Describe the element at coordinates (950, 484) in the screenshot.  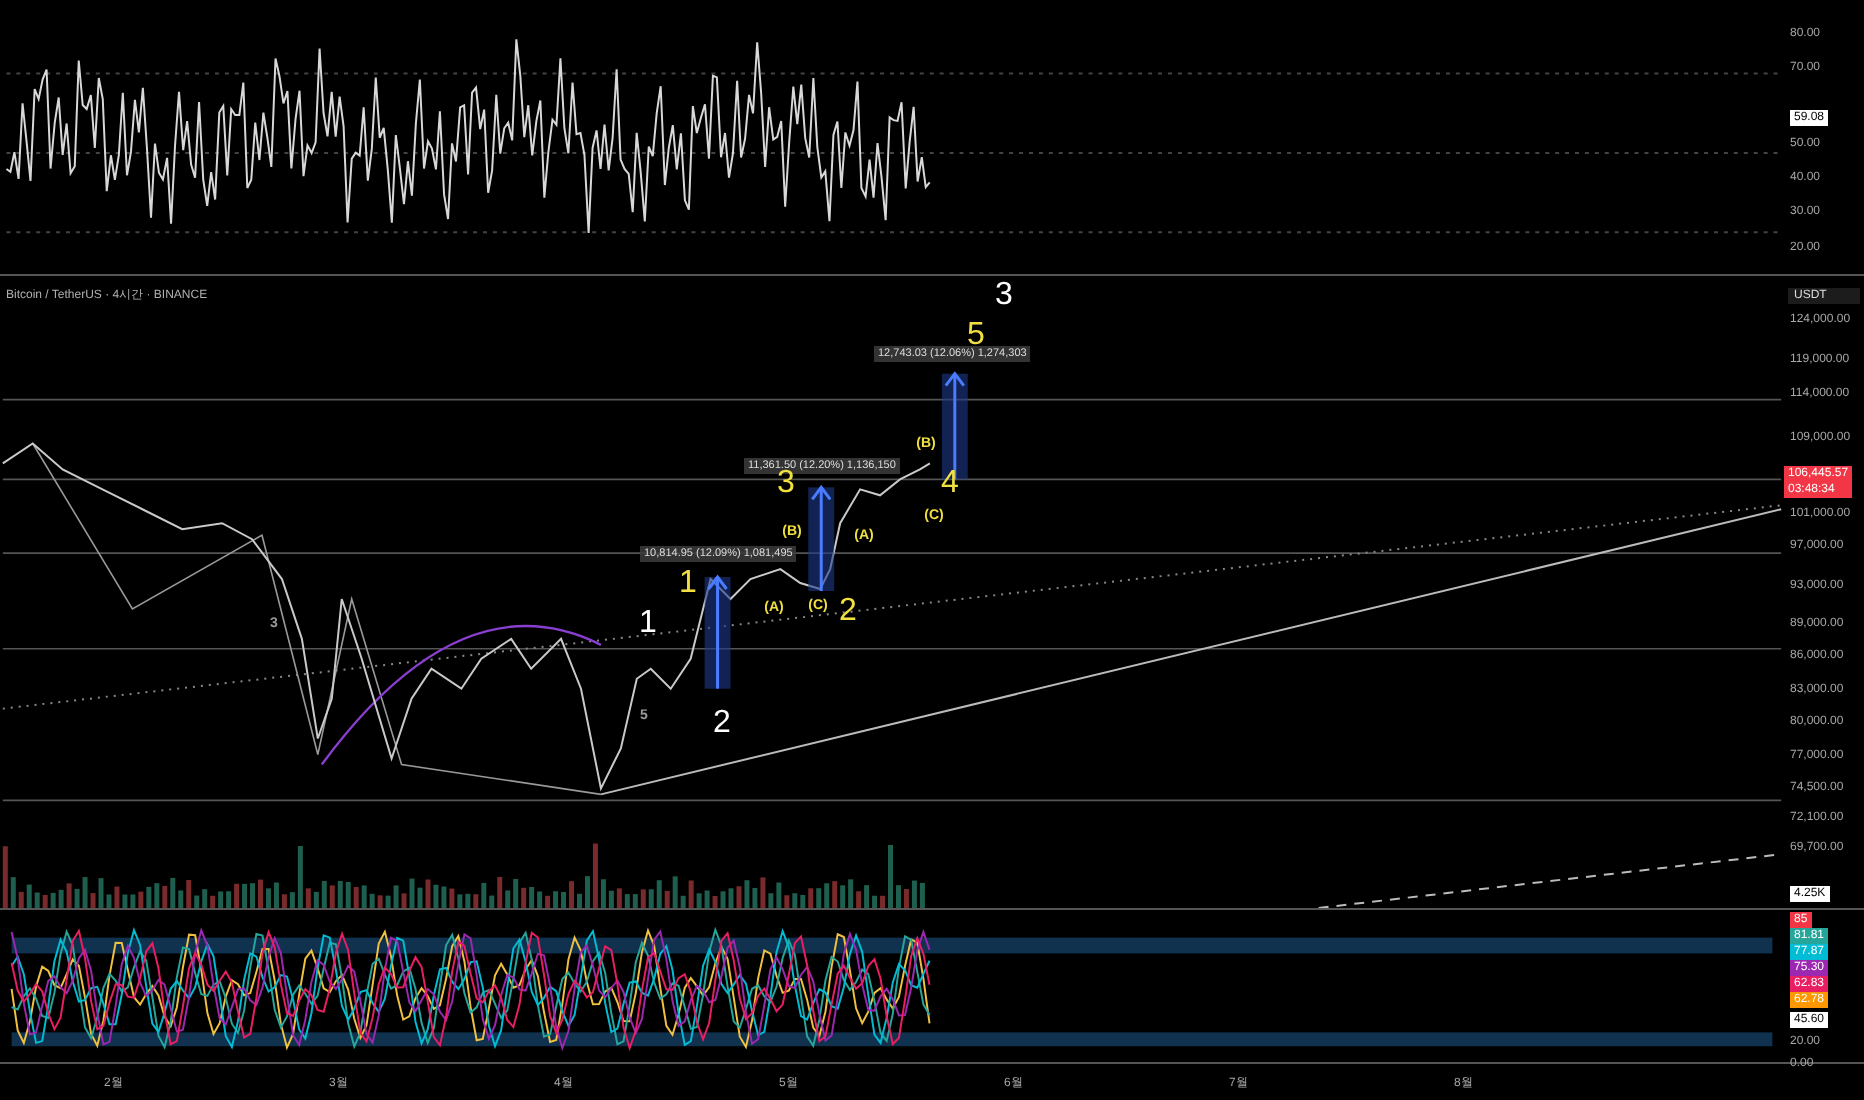
I see `wave-label: 4` at that location.